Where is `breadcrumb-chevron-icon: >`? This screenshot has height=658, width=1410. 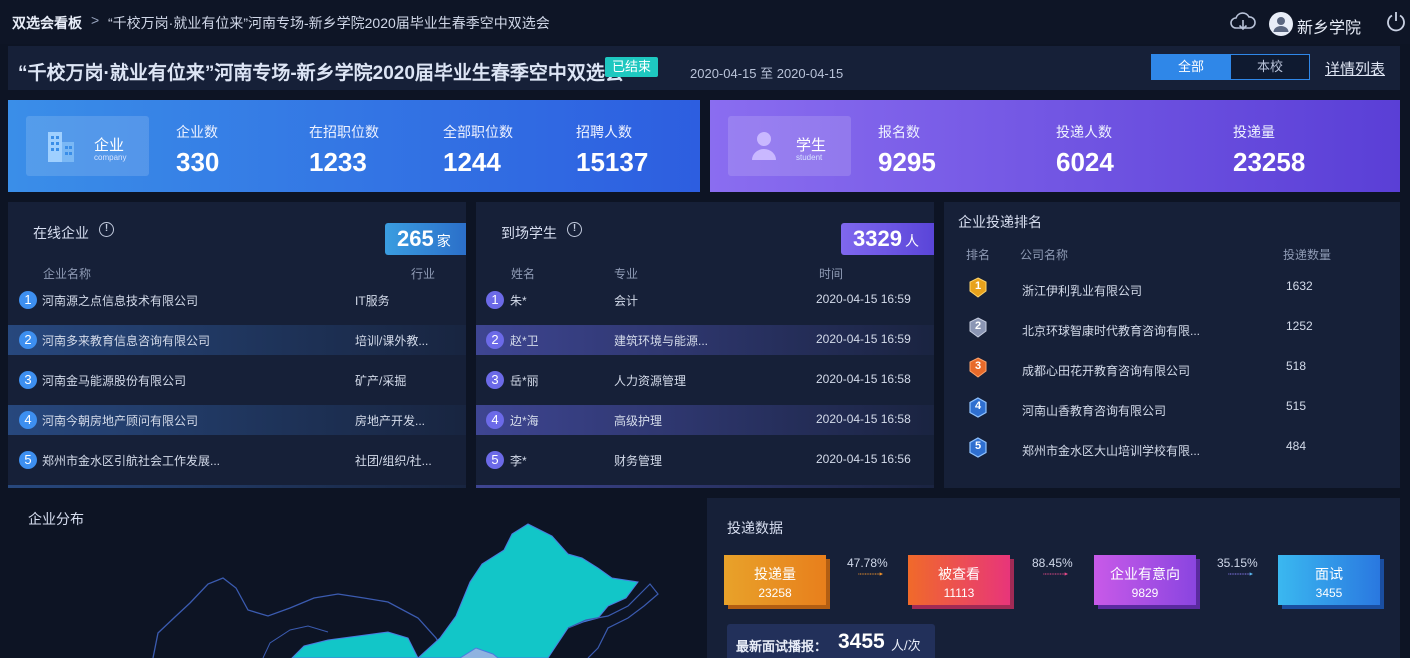
breadcrumb-chevron-icon: > is located at coordinates (95, 20).